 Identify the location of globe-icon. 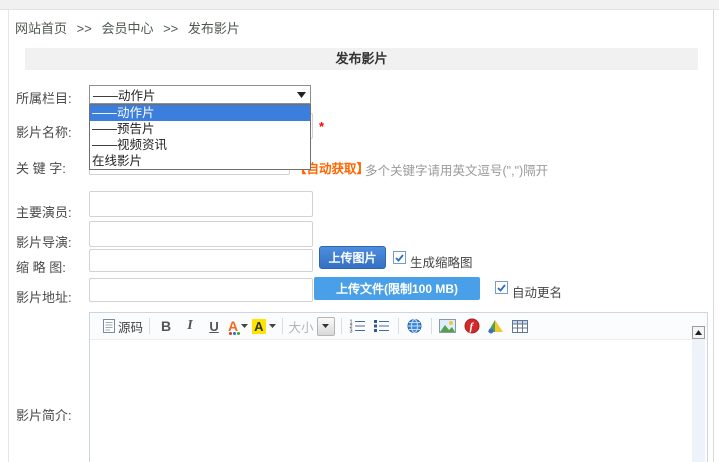
(414, 326).